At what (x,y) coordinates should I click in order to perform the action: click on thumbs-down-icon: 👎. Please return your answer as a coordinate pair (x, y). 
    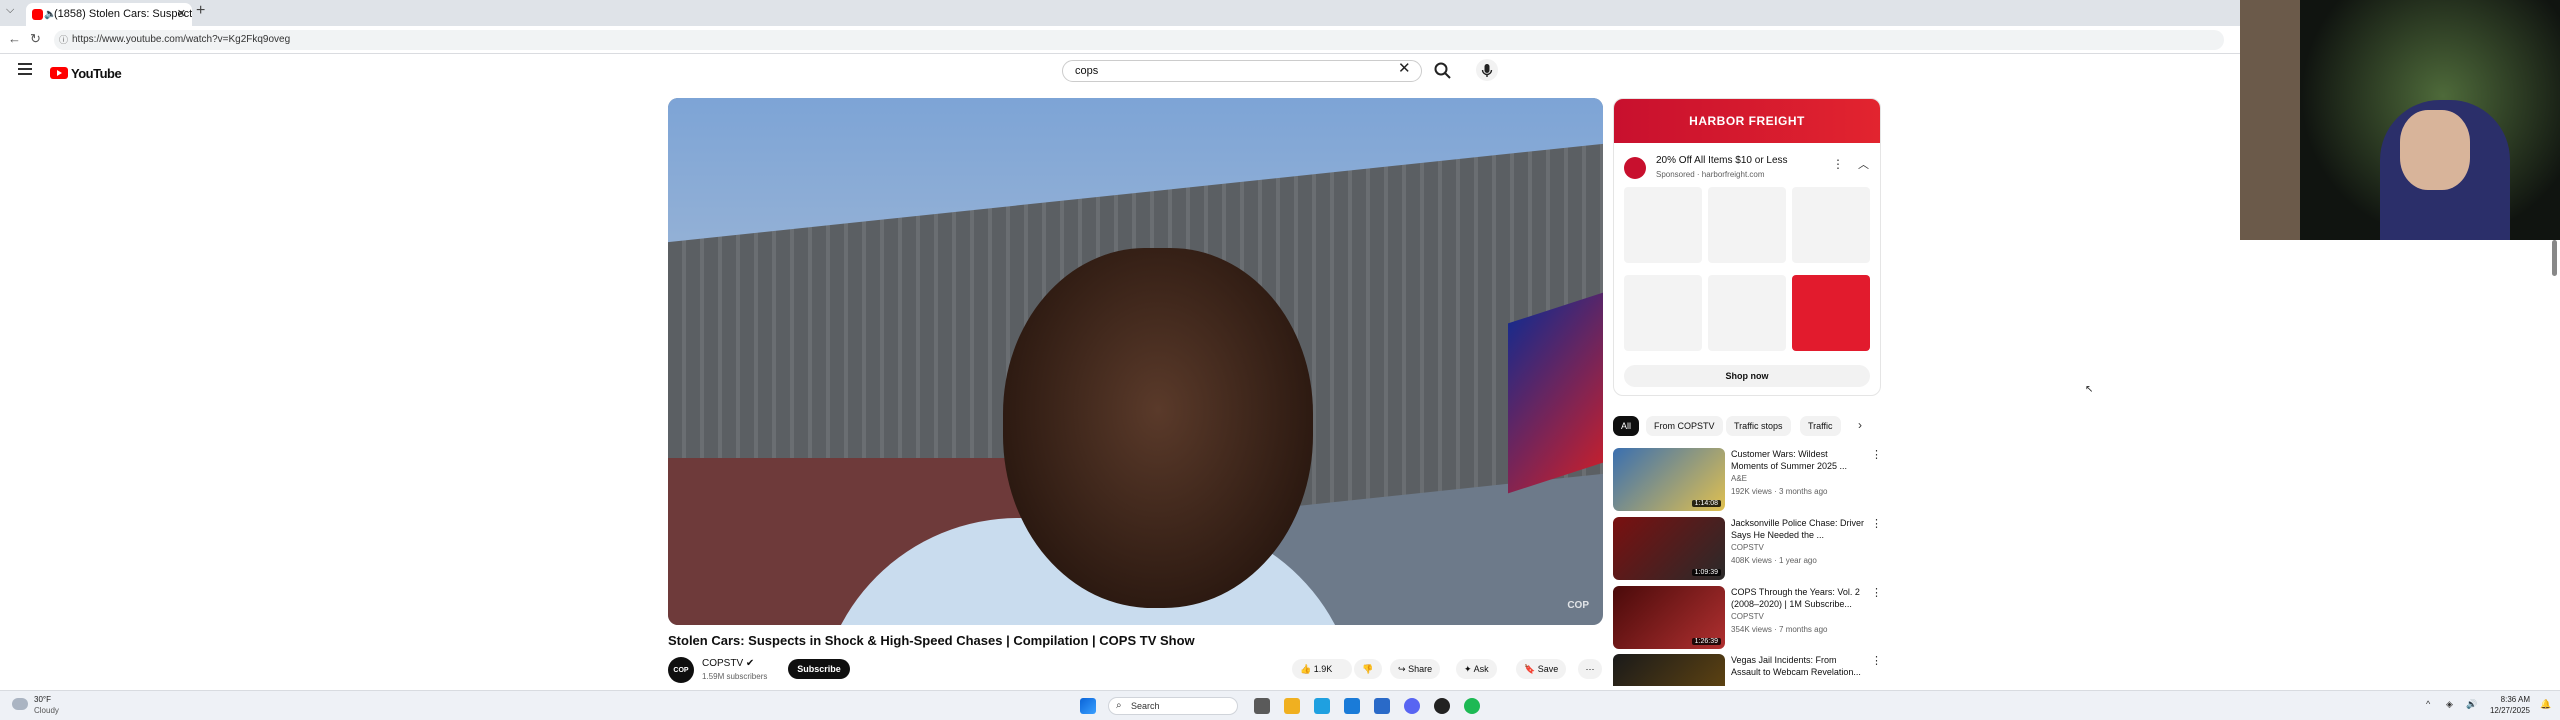
    Looking at the image, I should click on (1368, 669).